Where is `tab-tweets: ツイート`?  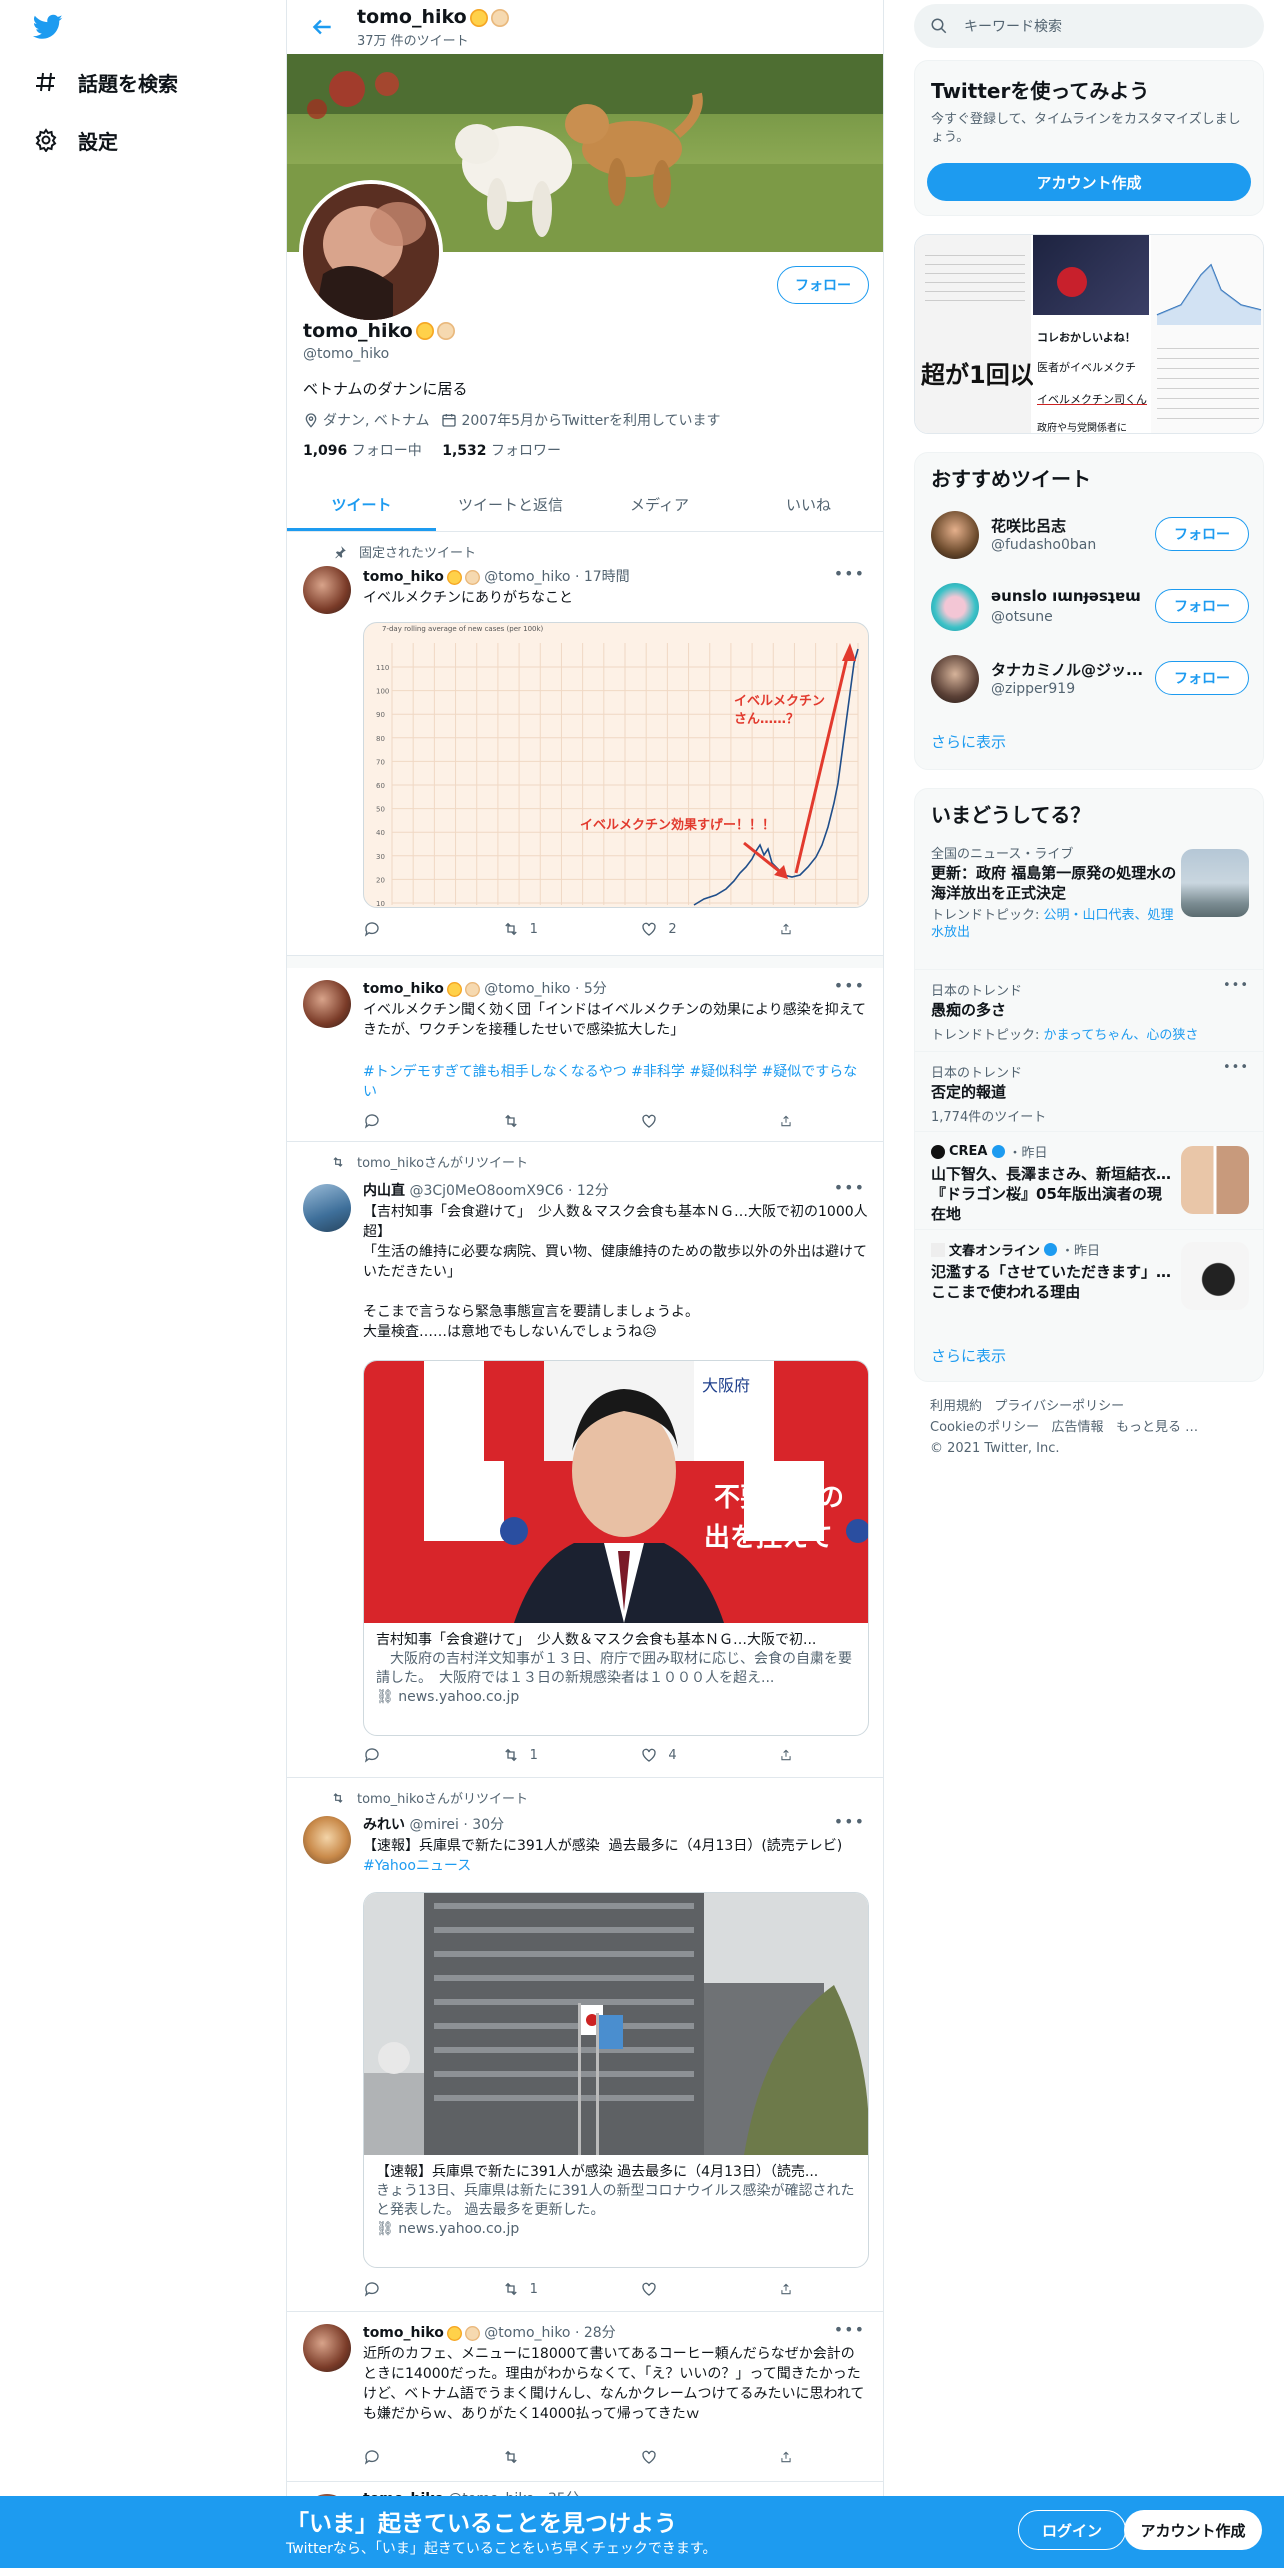
tab-tweets: ツイート is located at coordinates (361, 504).